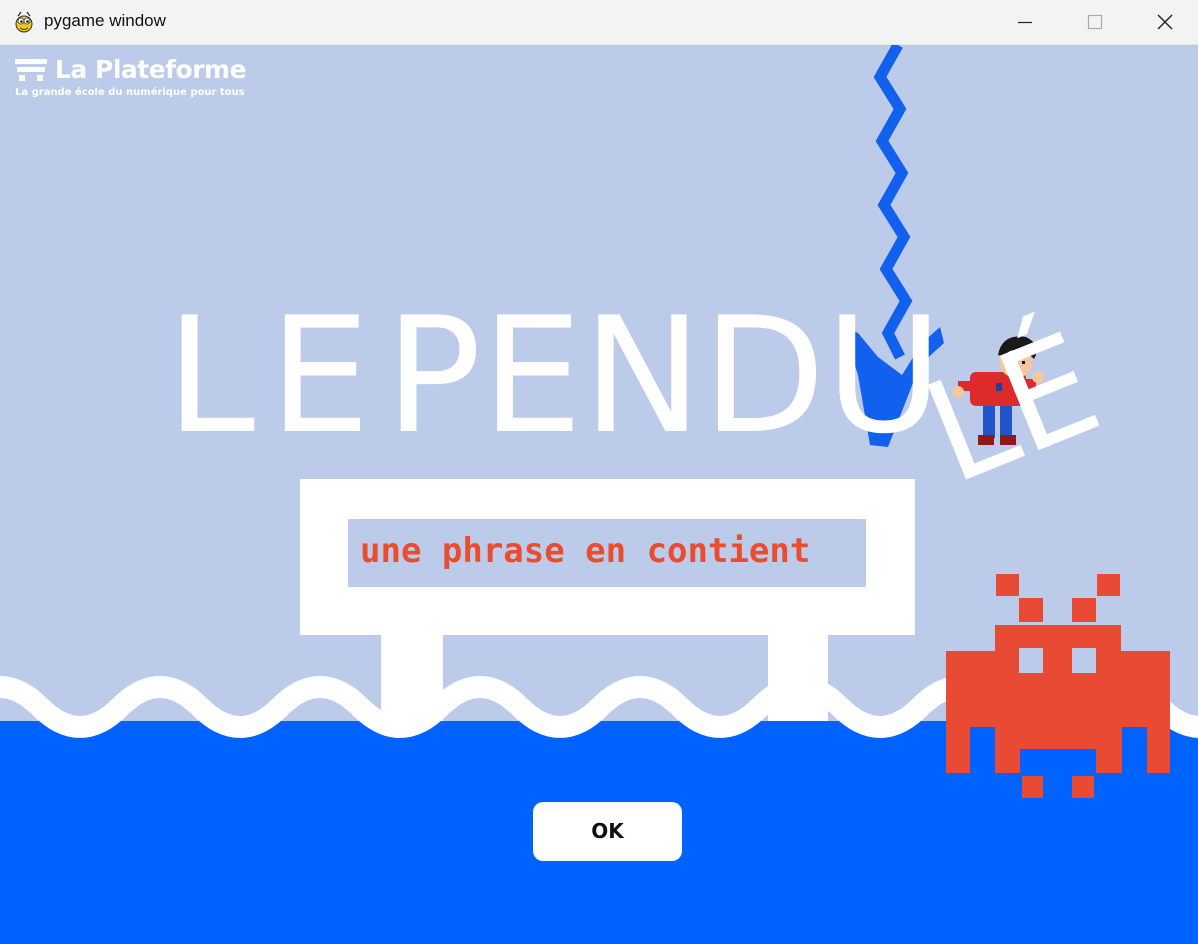 The height and width of the screenshot is (944, 1198). Describe the element at coordinates (275, 375) in the screenshot. I see `game-title-le: LE` at that location.